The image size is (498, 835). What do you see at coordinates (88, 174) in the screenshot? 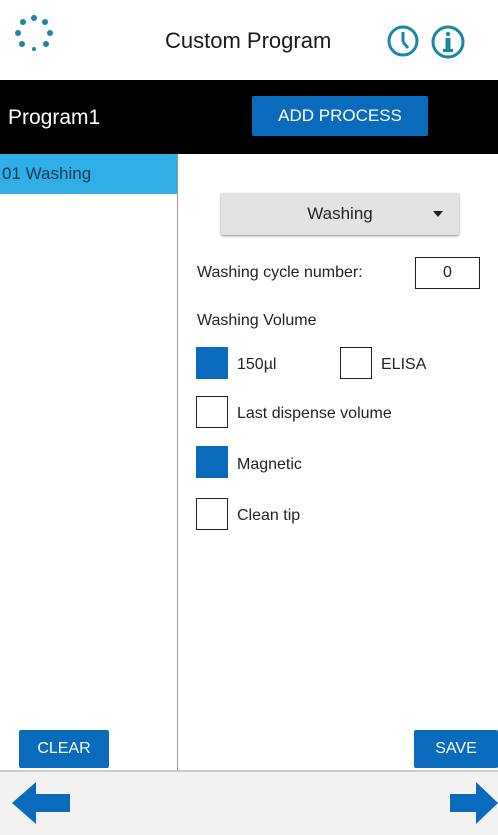
I see `process-item-washing: 01 Washing` at bounding box center [88, 174].